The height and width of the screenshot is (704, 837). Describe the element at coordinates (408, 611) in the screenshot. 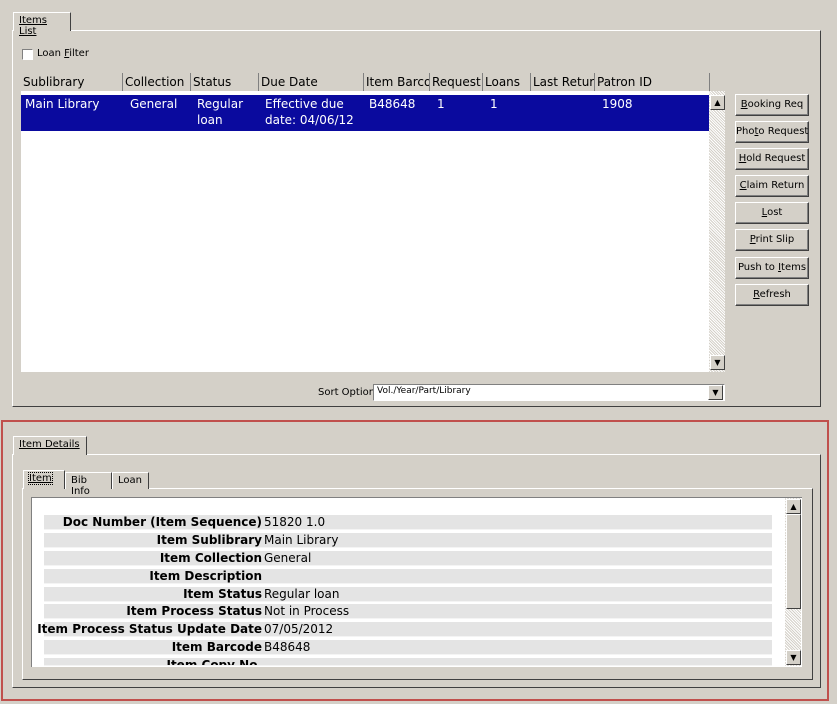

I see `detail-row-process-status: Item Process Status Not in Process` at that location.